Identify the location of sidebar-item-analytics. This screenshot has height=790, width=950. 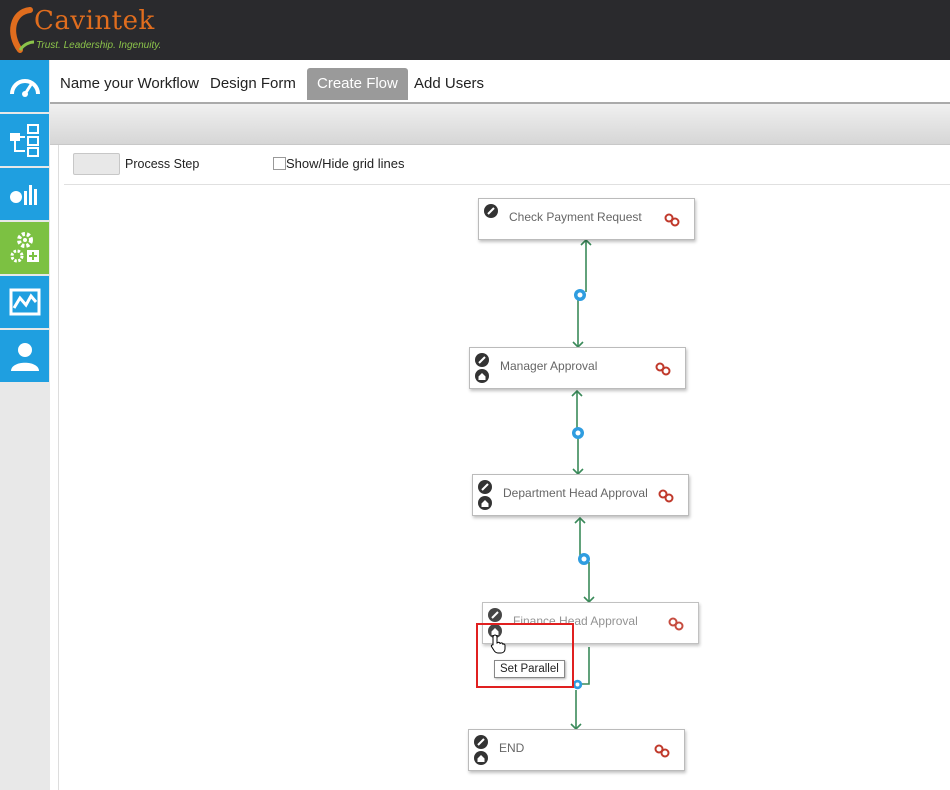
(24, 303).